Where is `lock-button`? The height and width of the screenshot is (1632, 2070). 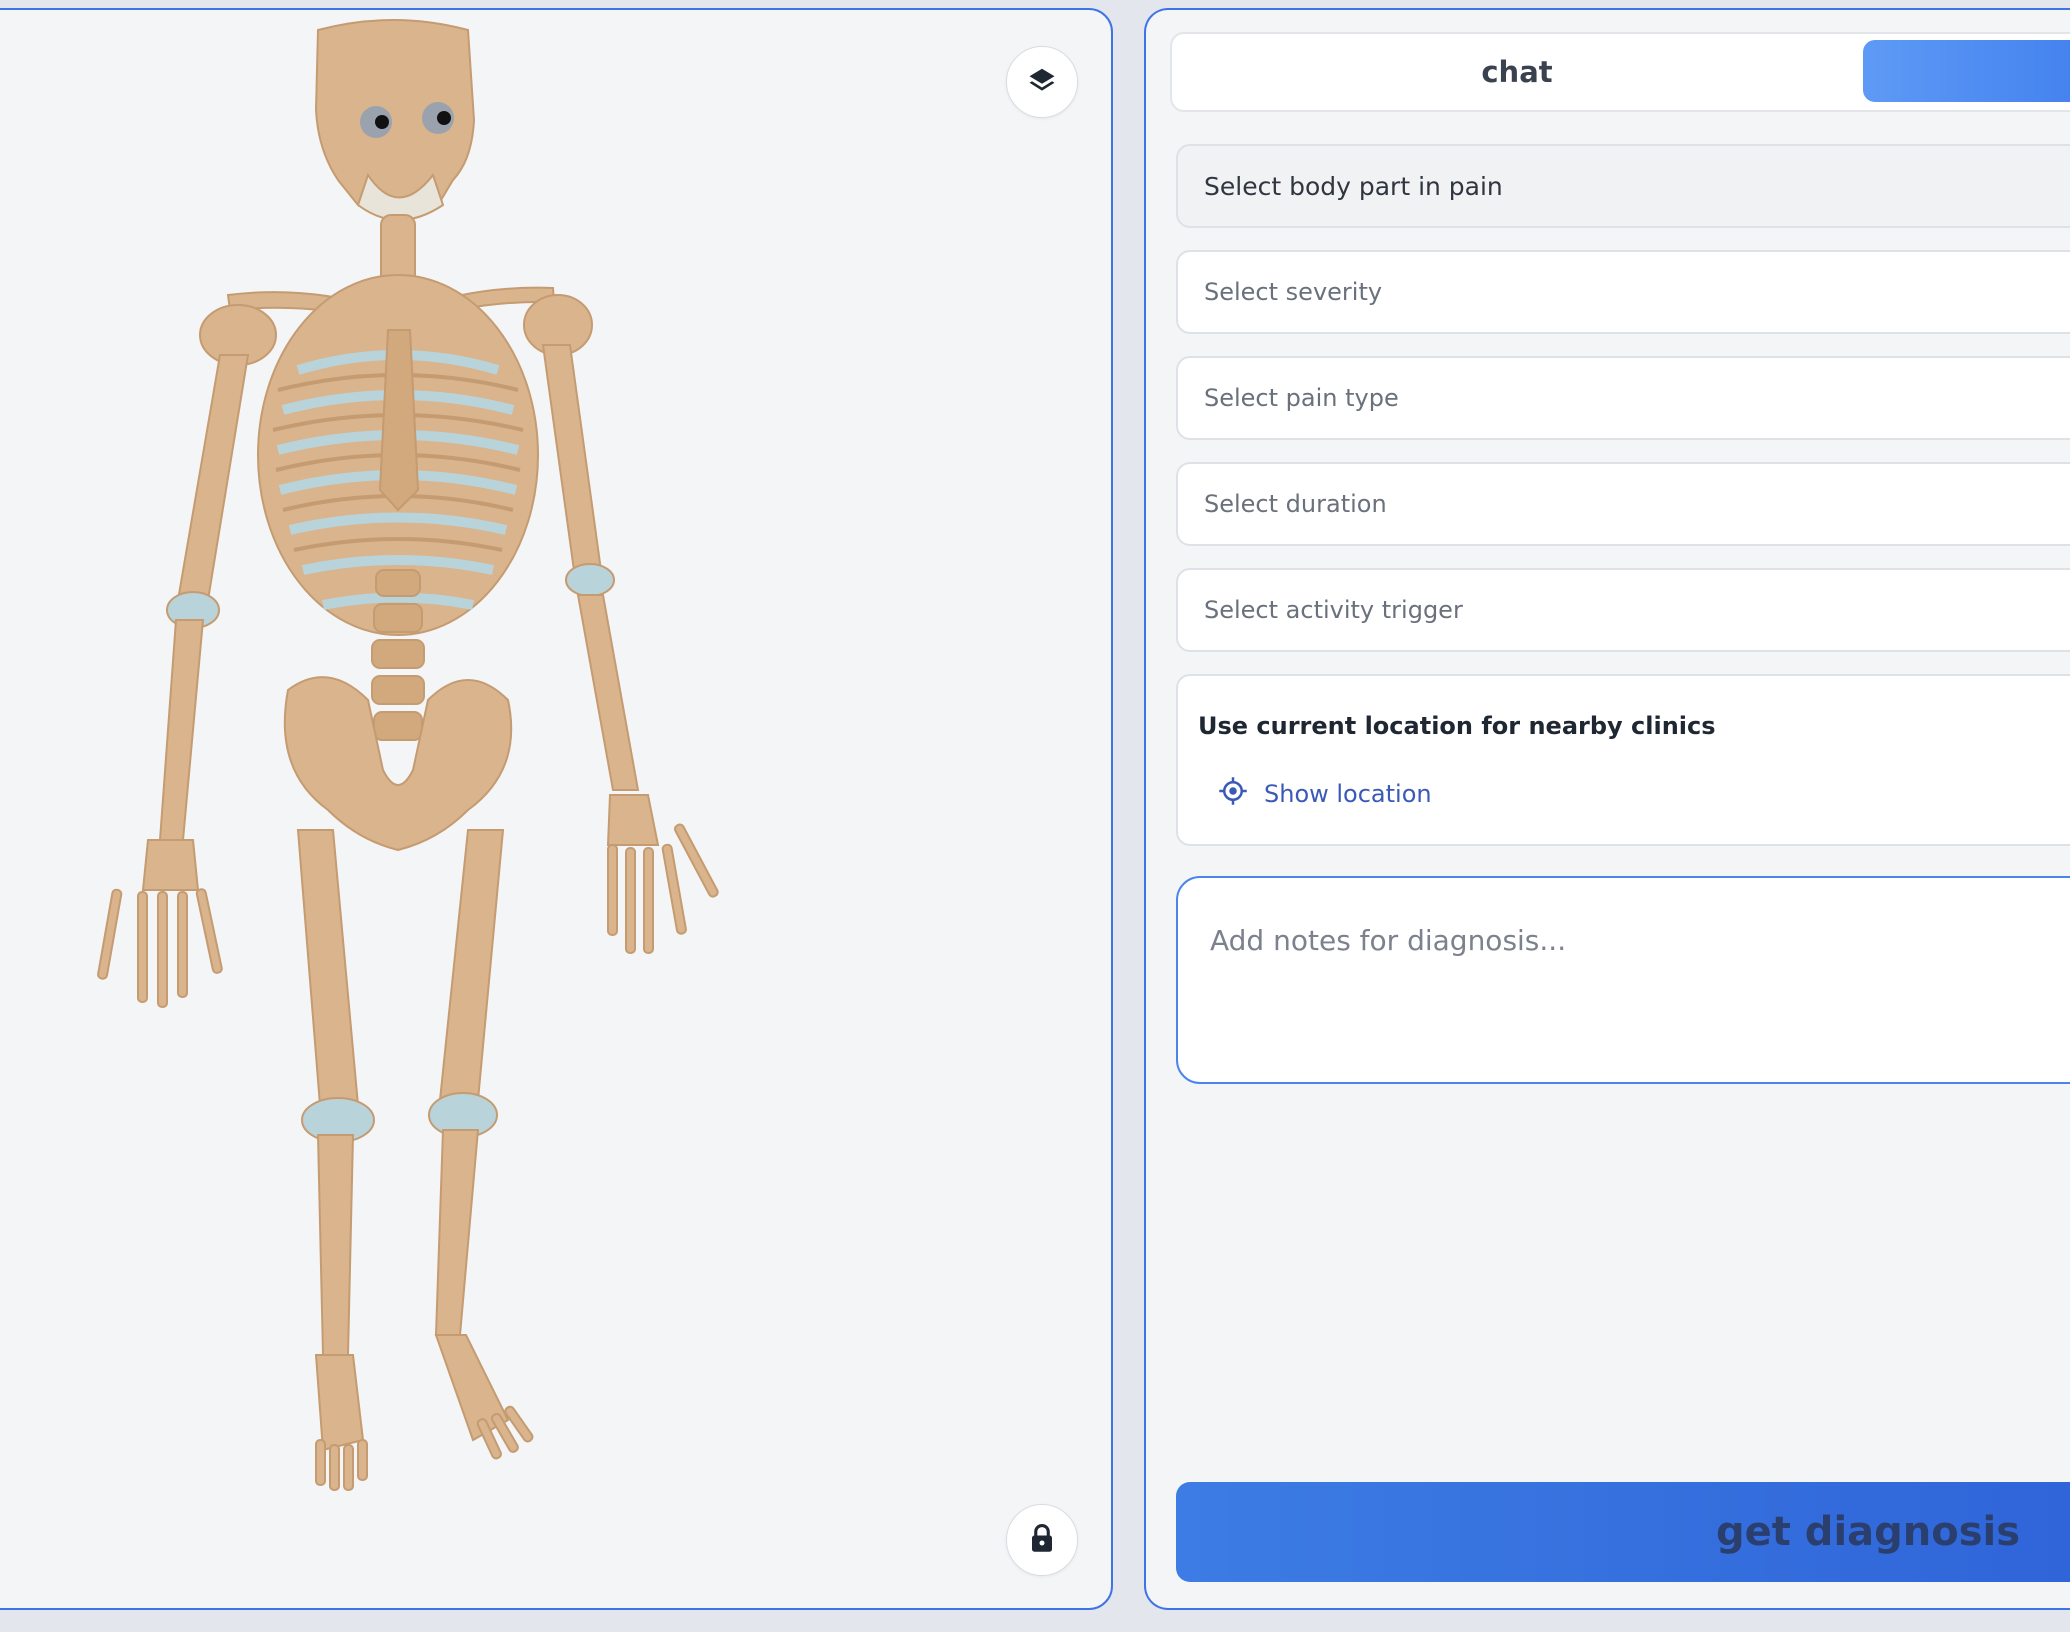 lock-button is located at coordinates (1042, 1540).